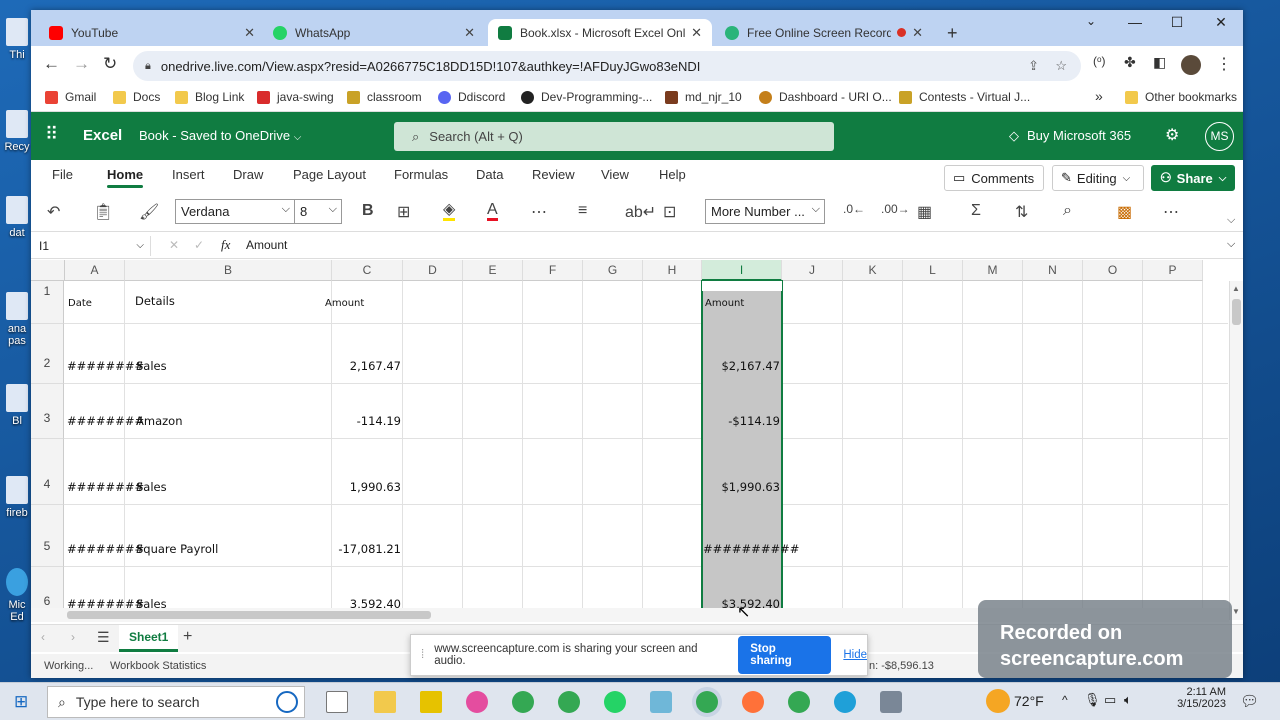 The image size is (1280, 720). What do you see at coordinates (812, 270) in the screenshot?
I see `column-header: J` at bounding box center [812, 270].